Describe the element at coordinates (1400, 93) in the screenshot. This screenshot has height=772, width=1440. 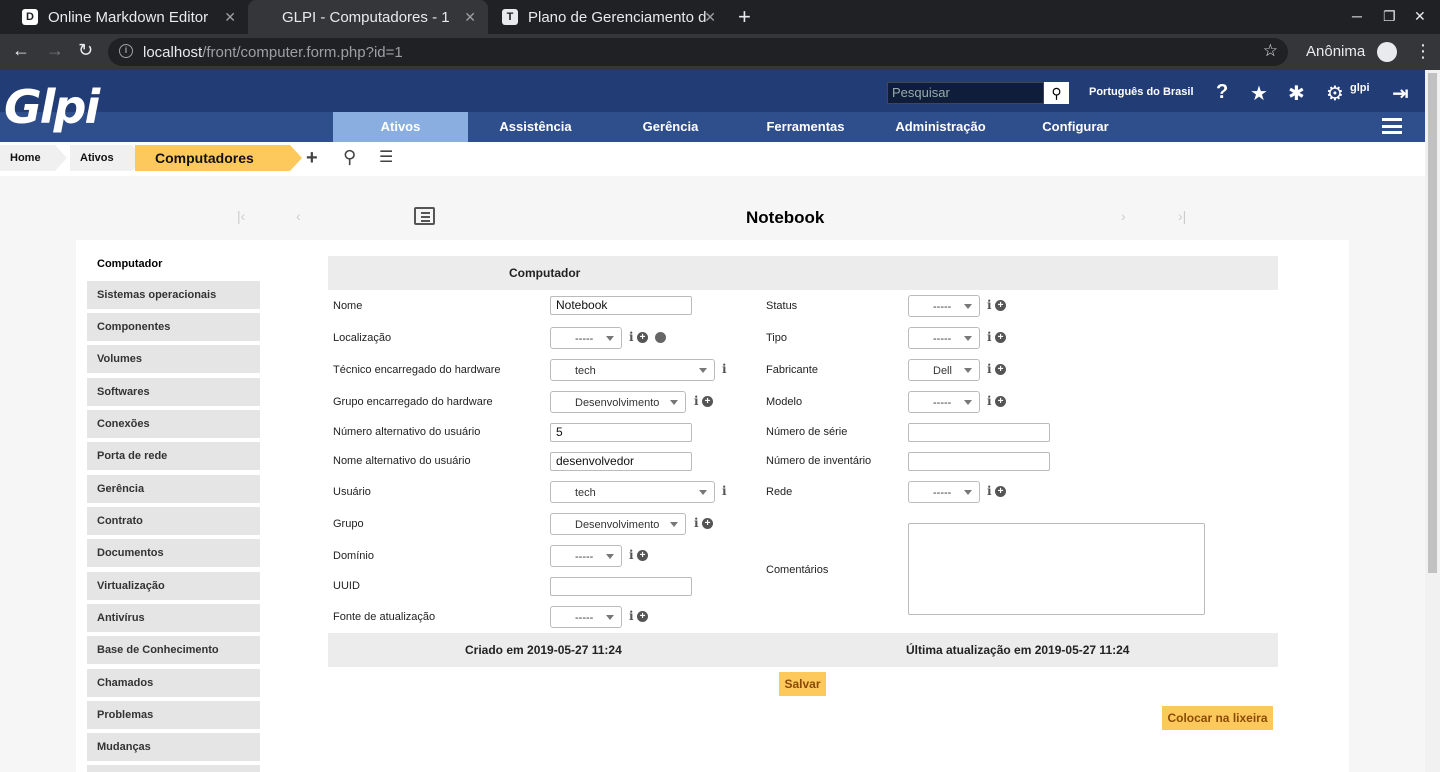
I see `logout-icon: ⇥` at that location.